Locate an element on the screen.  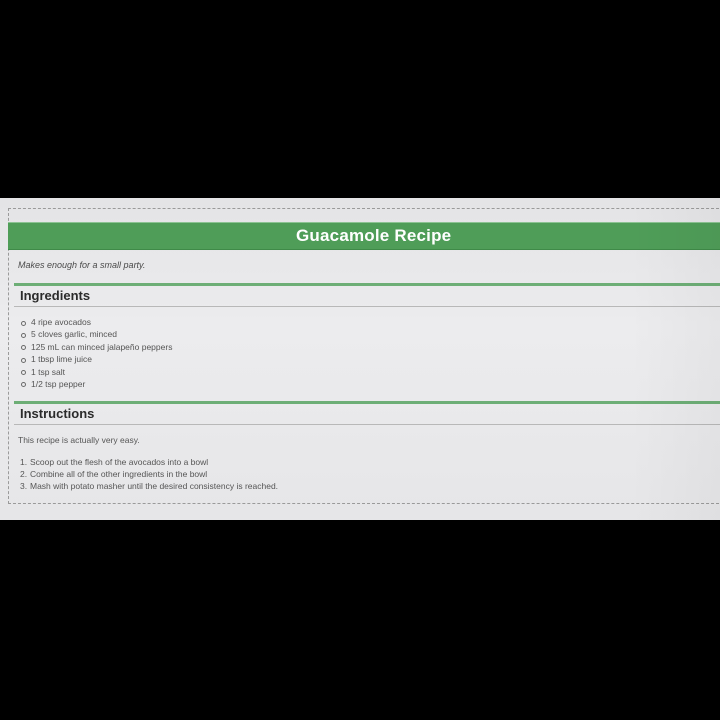
serving-note: Makes enough for a small party. is located at coordinates (82, 265).